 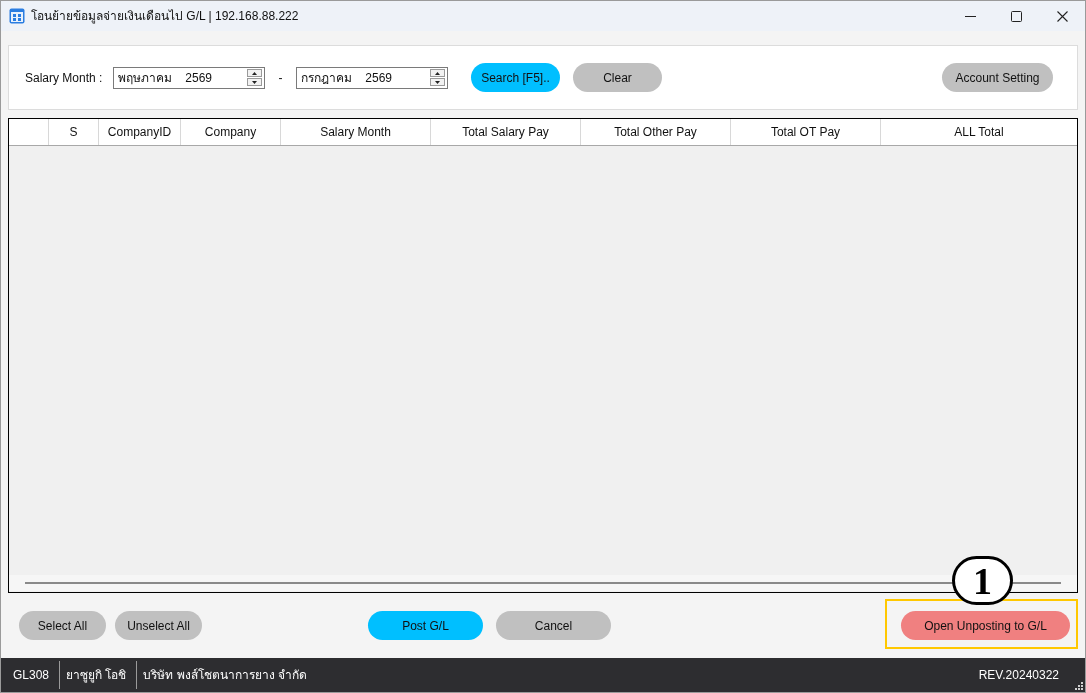 I want to click on calendar-icon, so click(x=17, y=16).